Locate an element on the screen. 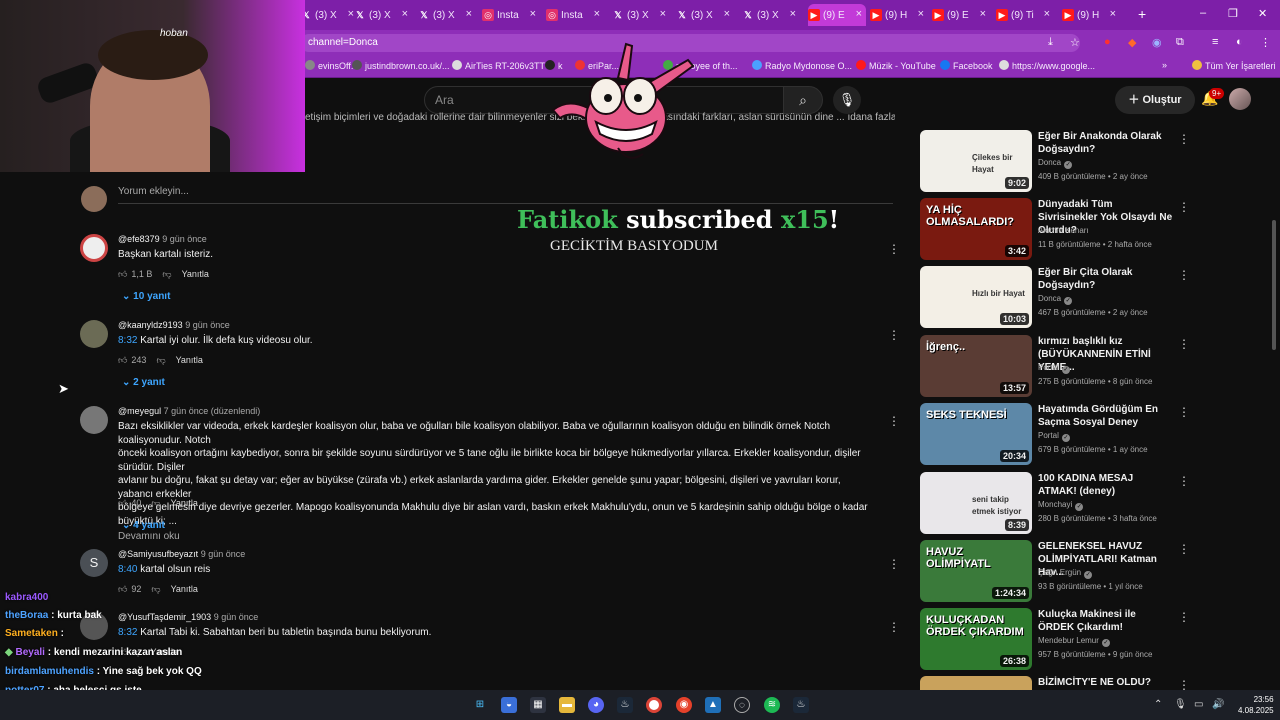 The image size is (1280, 720). file-explorer-icon: ▬ is located at coordinates (567, 705).